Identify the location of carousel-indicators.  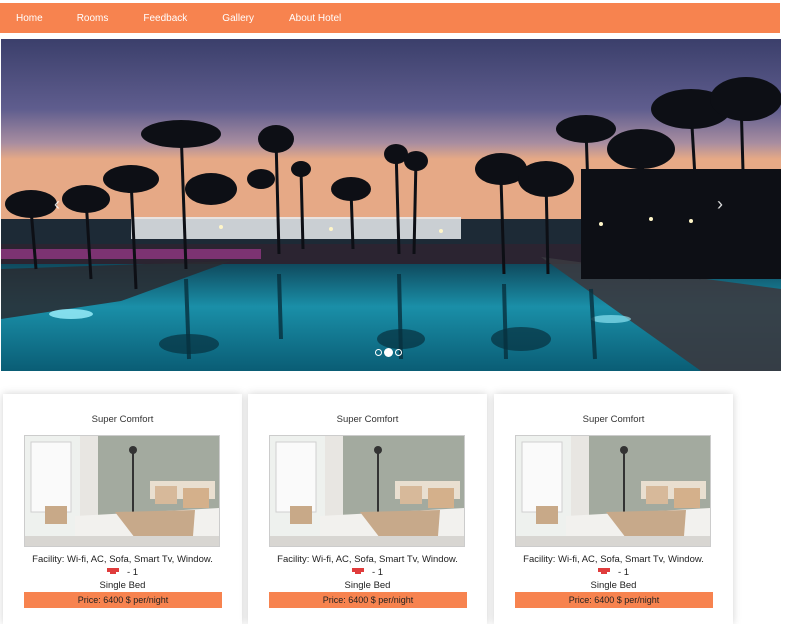
(388, 352).